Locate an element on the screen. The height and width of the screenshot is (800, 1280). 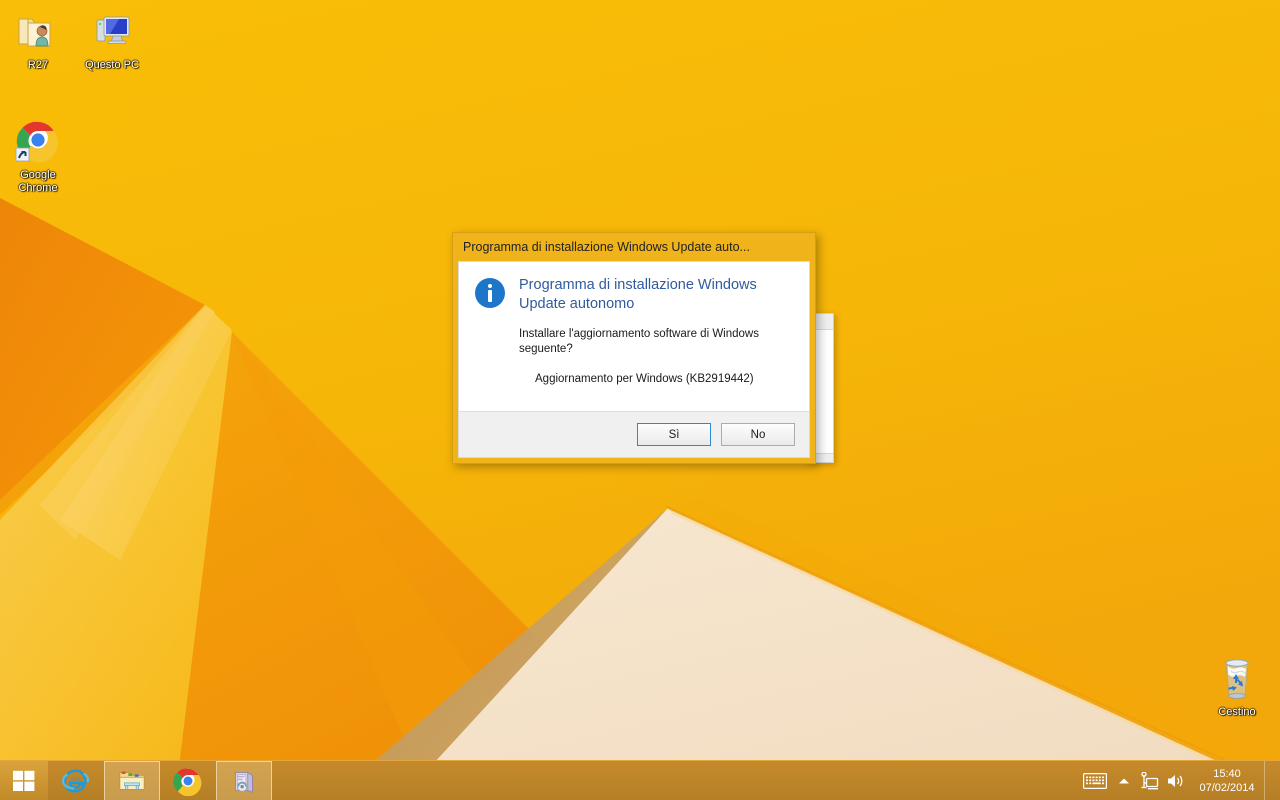
dialog-footer: Sì No is located at coordinates (634, 434).